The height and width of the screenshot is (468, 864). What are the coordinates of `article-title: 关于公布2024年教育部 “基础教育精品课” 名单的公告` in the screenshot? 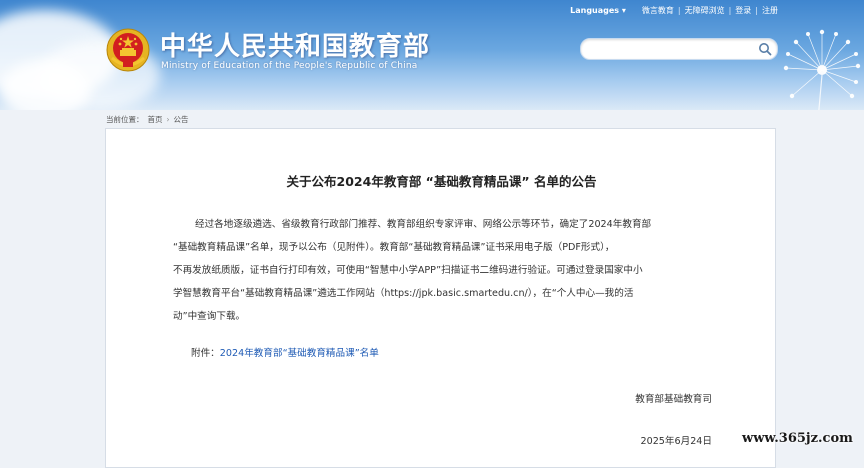 It's located at (441, 181).